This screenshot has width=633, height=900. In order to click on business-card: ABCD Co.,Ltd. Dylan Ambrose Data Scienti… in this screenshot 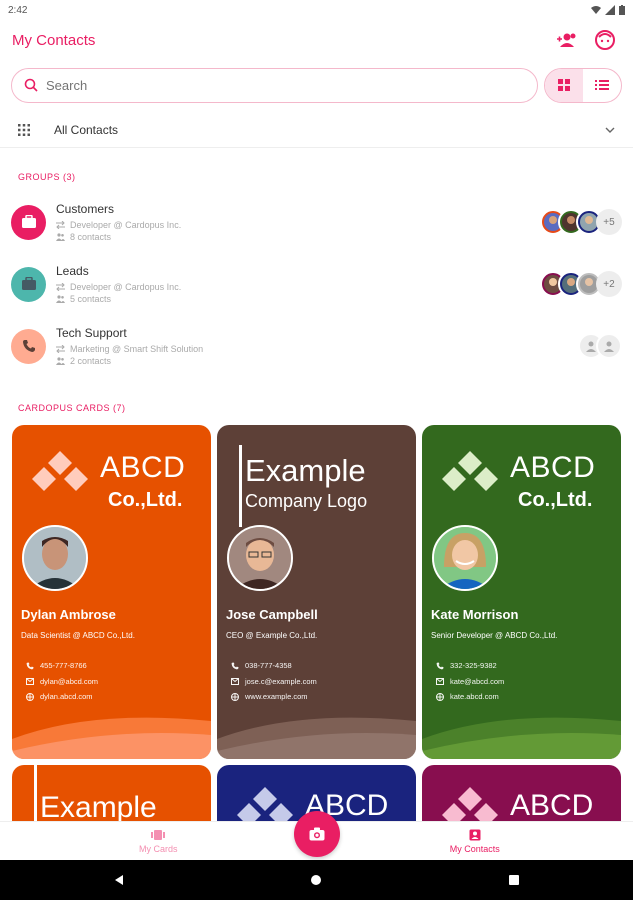, I will do `click(111, 592)`.